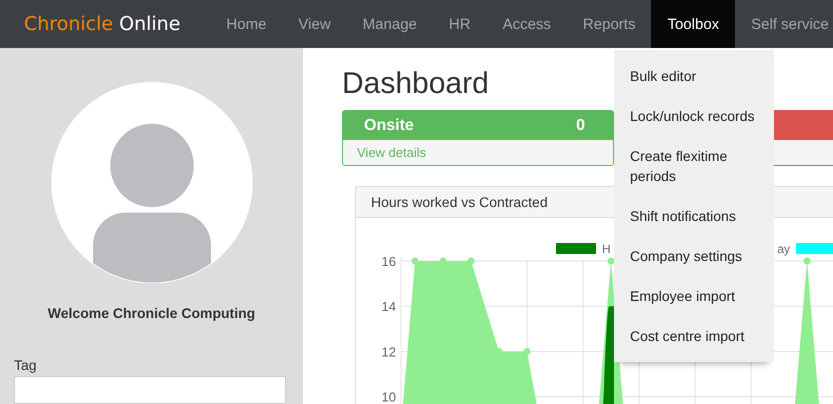 This screenshot has height=404, width=833. What do you see at coordinates (526, 24) in the screenshot?
I see `nav-item: Access` at bounding box center [526, 24].